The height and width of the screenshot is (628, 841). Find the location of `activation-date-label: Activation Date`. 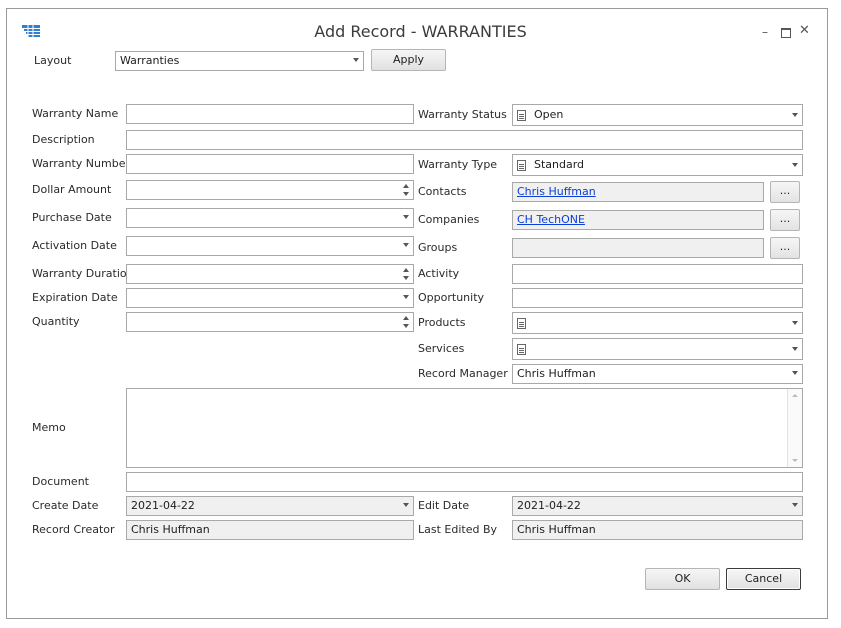

activation-date-label: Activation Date is located at coordinates (74, 245).